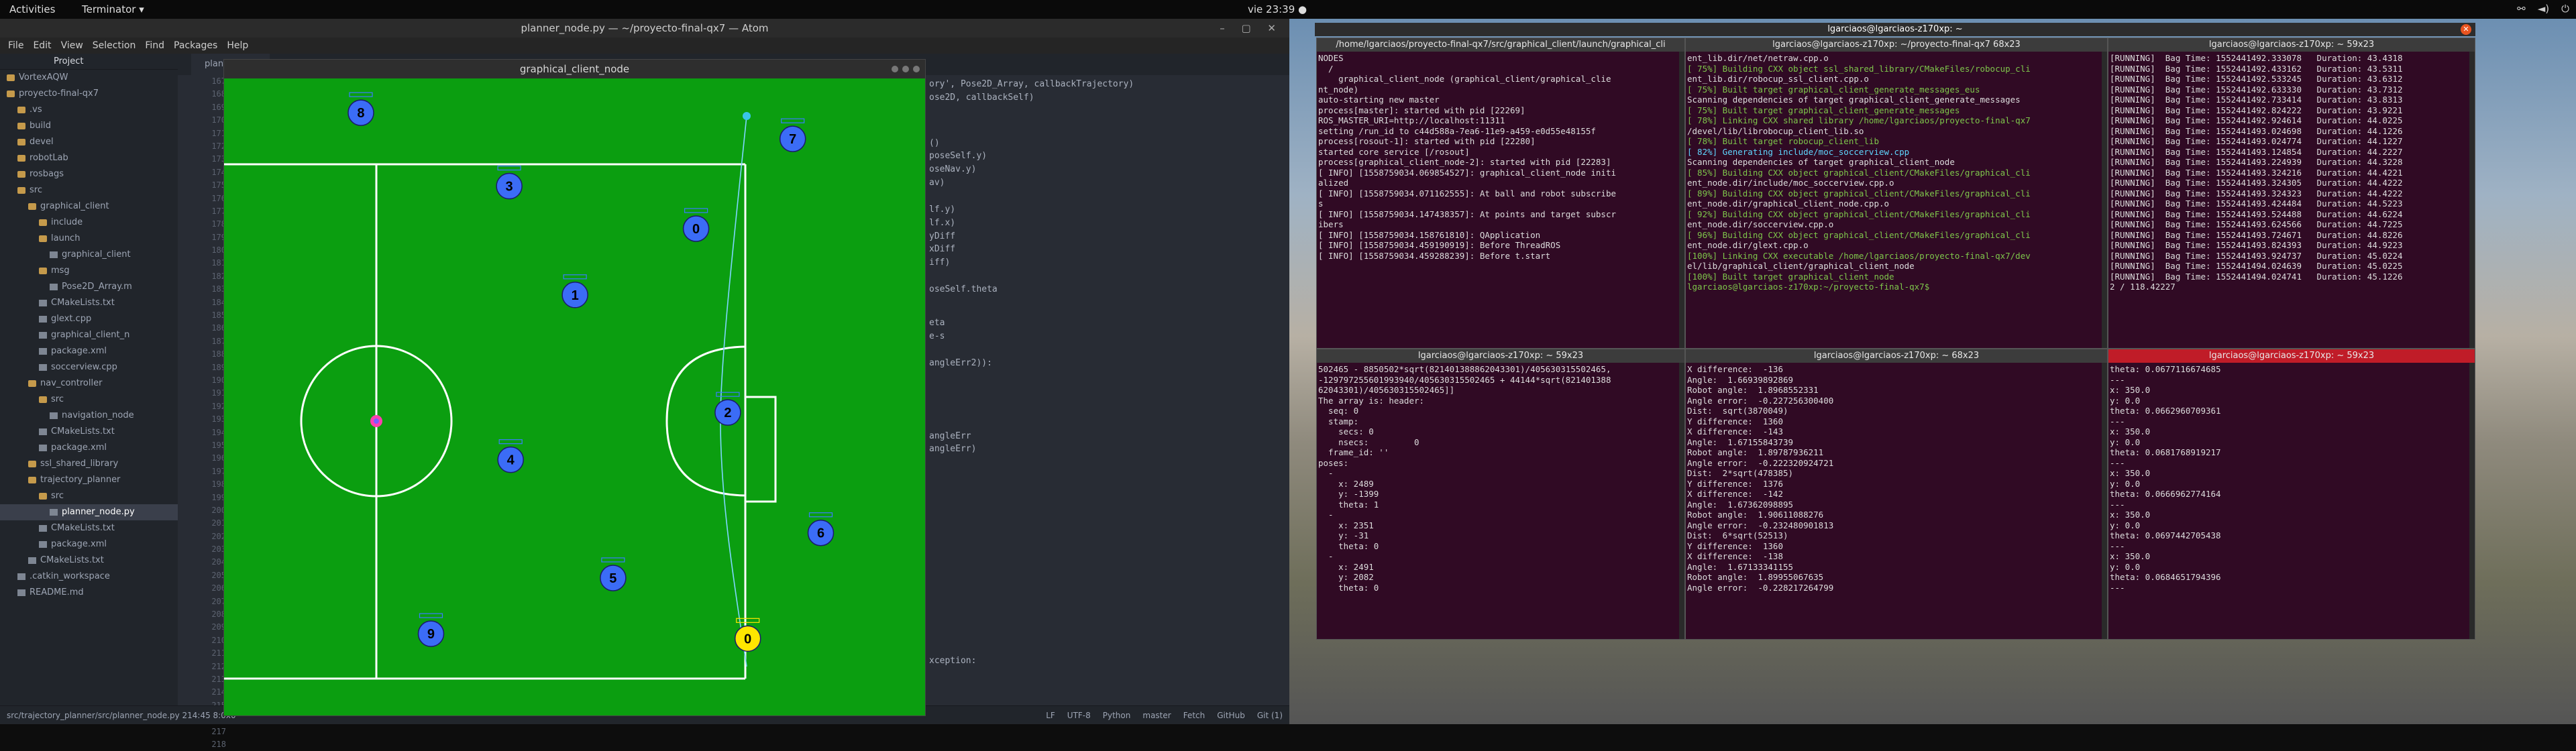 The image size is (2576, 751). What do you see at coordinates (84, 367) in the screenshot?
I see `tree-label: soccerview.cpp` at bounding box center [84, 367].